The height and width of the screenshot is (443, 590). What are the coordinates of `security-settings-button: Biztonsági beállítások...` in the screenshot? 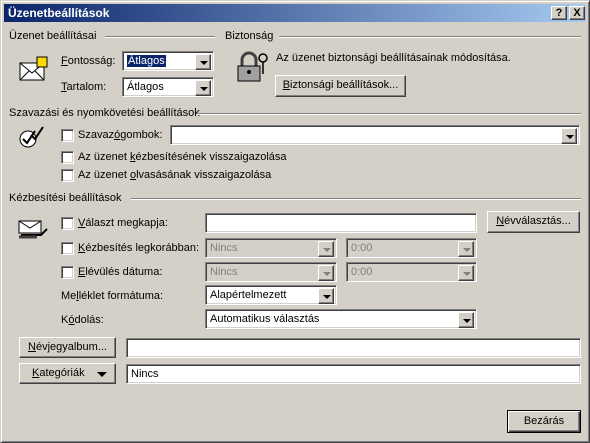 It's located at (340, 86).